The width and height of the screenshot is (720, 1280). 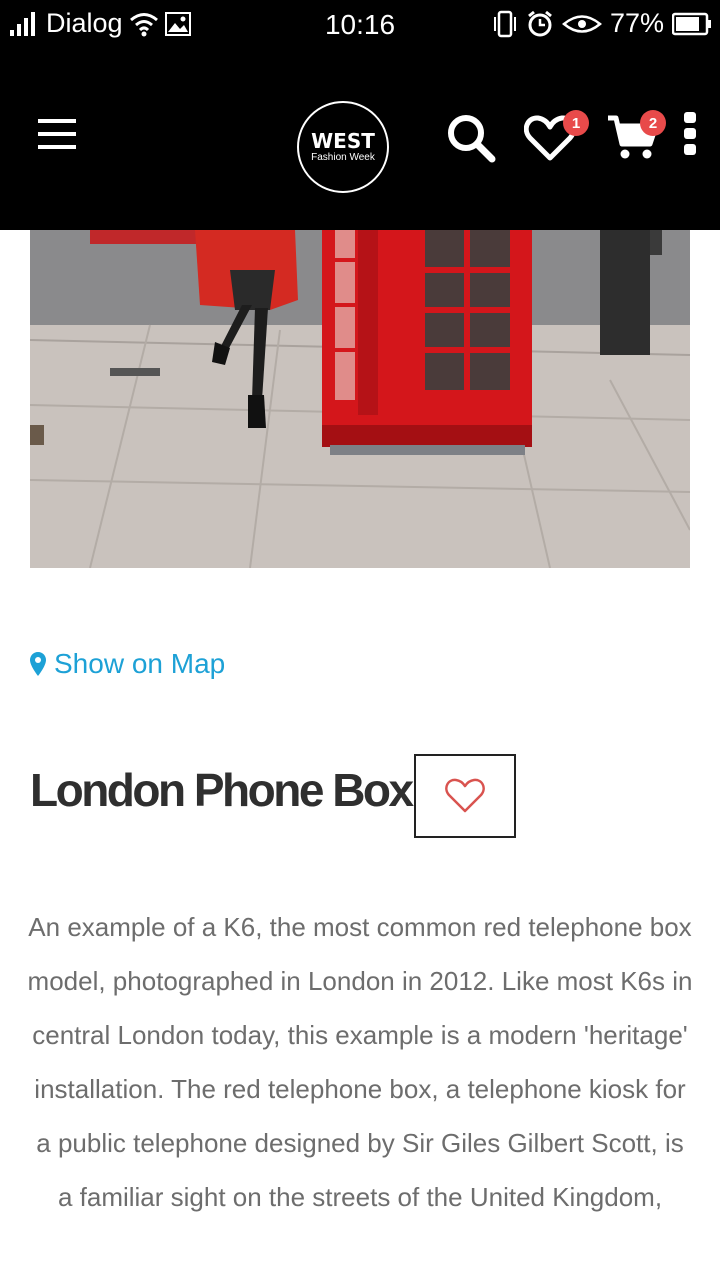 I want to click on vibrate-icon, so click(x=504, y=23).